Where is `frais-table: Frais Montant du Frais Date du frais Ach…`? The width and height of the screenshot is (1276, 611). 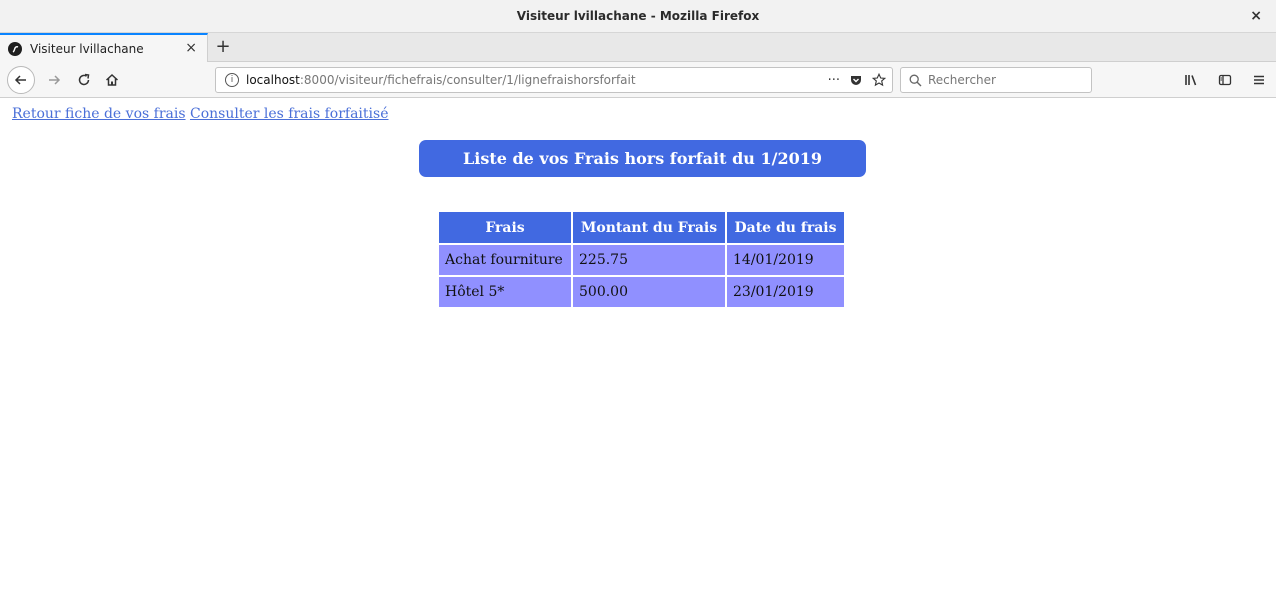 frais-table: Frais Montant du Frais Date du frais Ach… is located at coordinates (641, 259).